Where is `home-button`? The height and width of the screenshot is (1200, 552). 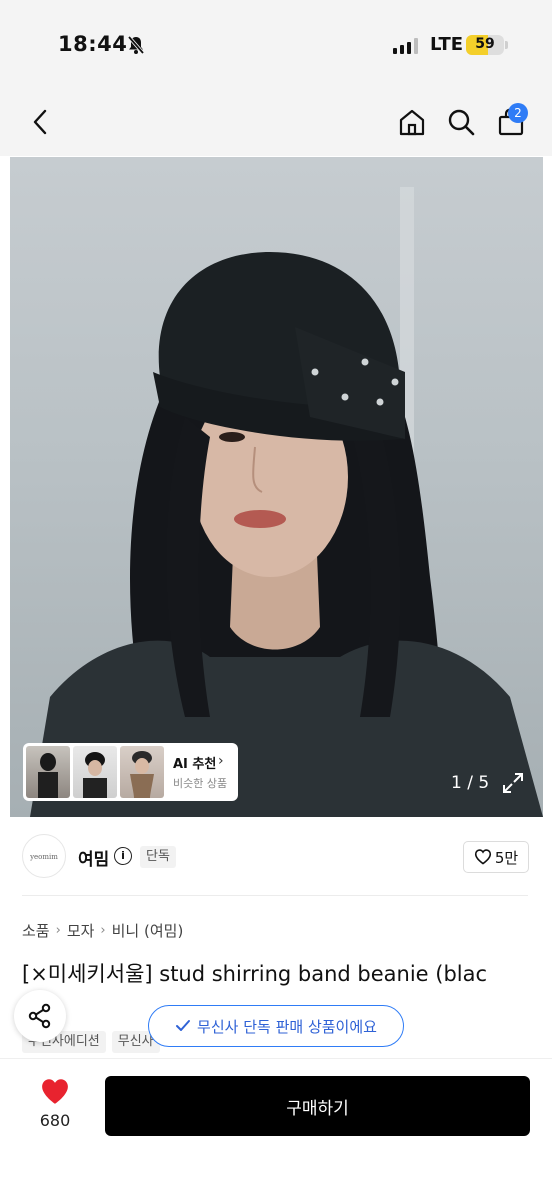 home-button is located at coordinates (412, 122).